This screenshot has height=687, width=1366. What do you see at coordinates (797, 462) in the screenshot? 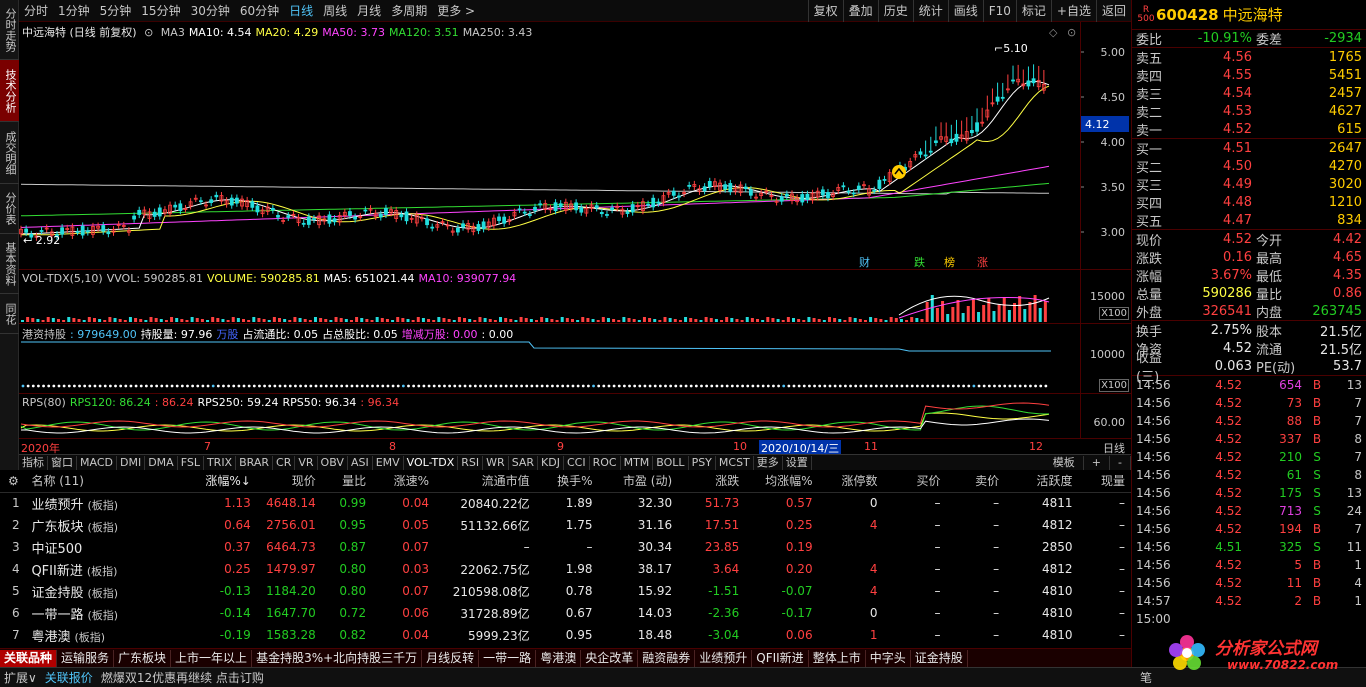
I see `indicator-tab-25: 设置` at bounding box center [797, 462].